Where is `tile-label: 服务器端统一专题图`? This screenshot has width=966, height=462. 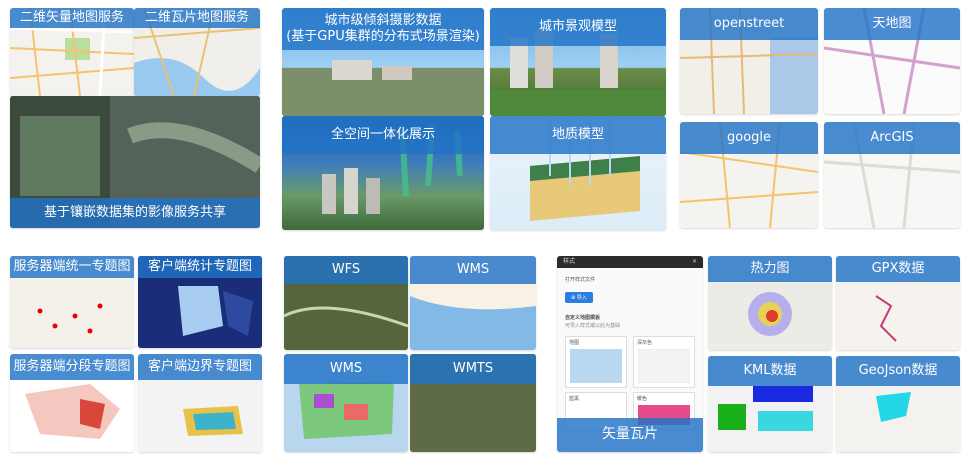 tile-label: 服务器端统一专题图 is located at coordinates (72, 267).